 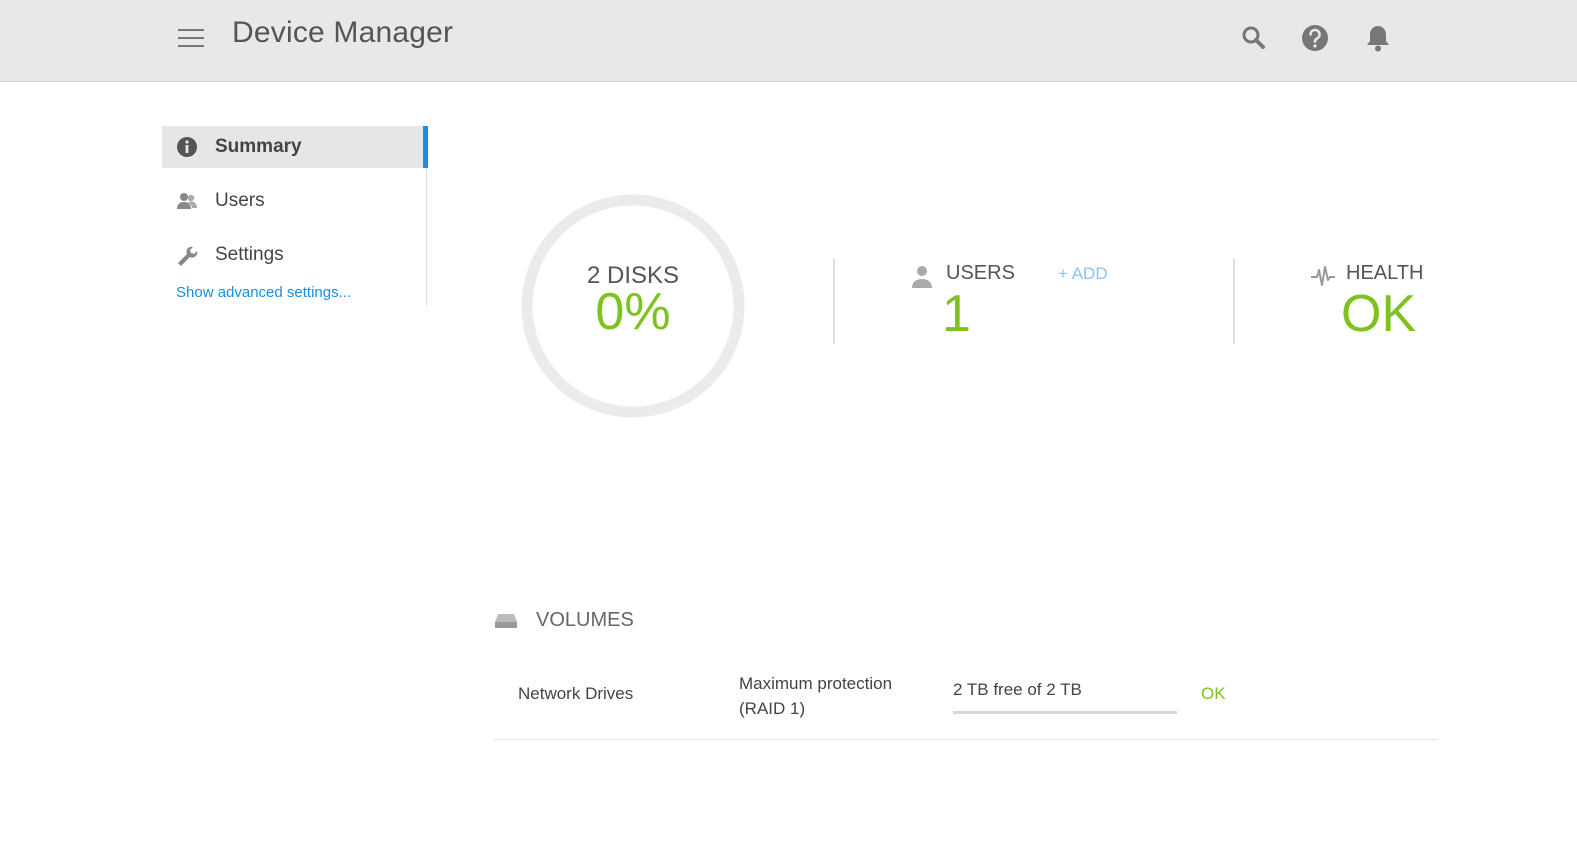 What do you see at coordinates (1083, 274) in the screenshot?
I see `add-user-button: + ADD` at bounding box center [1083, 274].